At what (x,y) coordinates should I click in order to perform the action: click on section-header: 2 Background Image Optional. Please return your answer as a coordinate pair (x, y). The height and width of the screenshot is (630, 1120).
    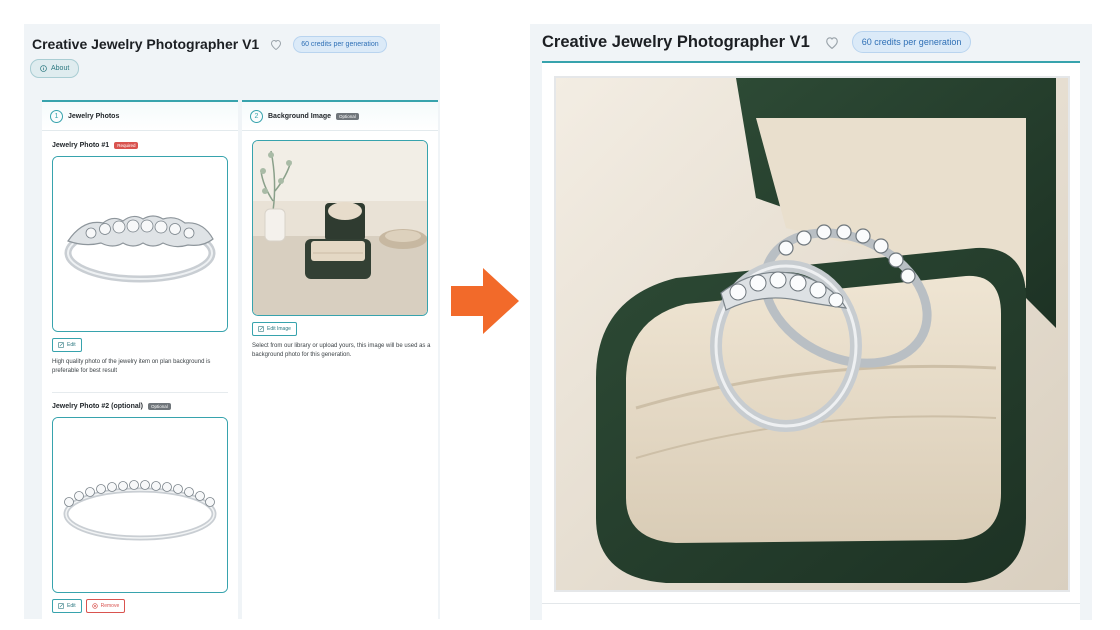
    Looking at the image, I should click on (340, 116).